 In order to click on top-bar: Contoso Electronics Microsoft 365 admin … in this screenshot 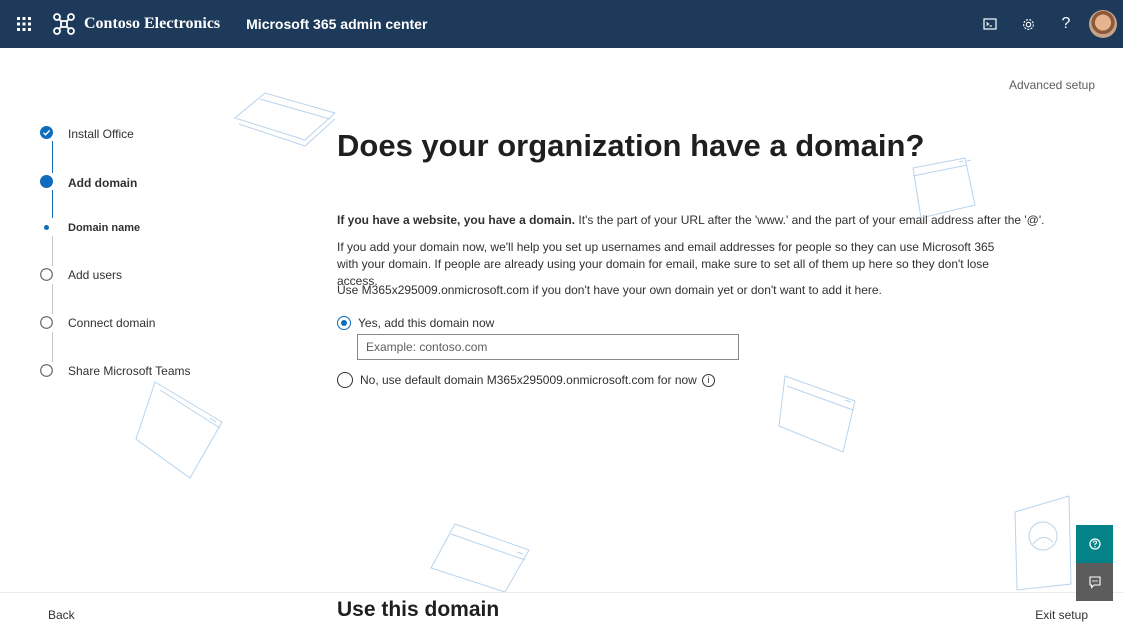, I will do `click(561, 24)`.